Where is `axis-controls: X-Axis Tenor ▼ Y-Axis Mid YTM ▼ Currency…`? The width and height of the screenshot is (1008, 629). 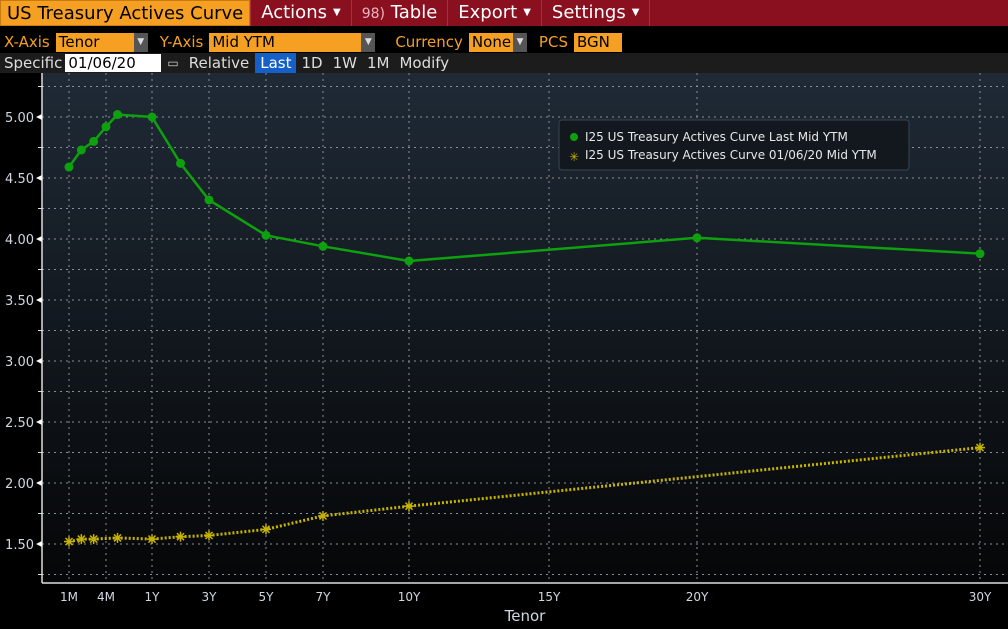
axis-controls: X-Axis Tenor ▼ Y-Axis Mid YTM ▼ Currency… is located at coordinates (311, 42).